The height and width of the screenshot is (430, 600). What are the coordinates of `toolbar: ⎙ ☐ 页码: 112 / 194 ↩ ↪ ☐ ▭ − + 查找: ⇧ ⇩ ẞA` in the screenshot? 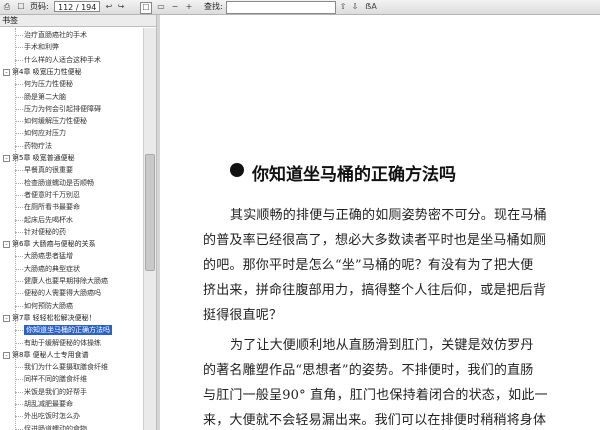 It's located at (300, 7).